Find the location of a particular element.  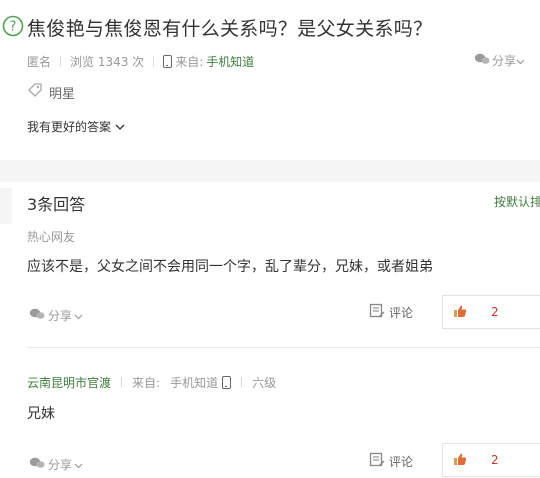

view-count: 浏览 1343 次 is located at coordinates (107, 61).